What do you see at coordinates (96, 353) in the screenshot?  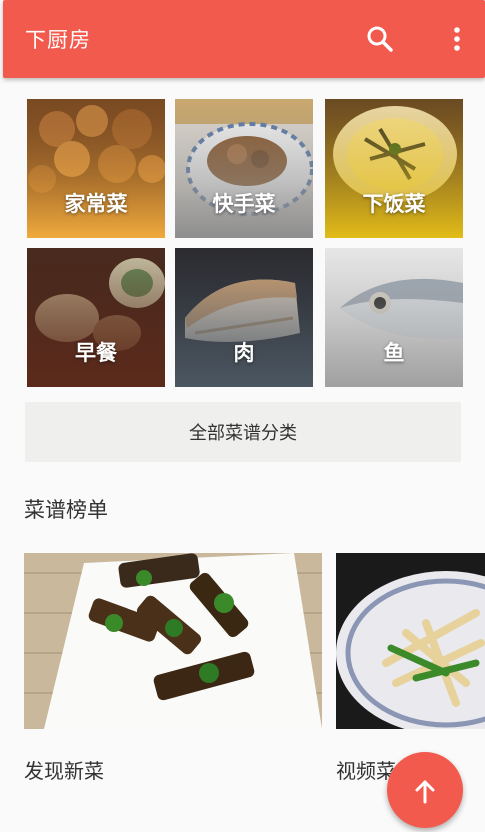 I see `category-label: 早餐` at bounding box center [96, 353].